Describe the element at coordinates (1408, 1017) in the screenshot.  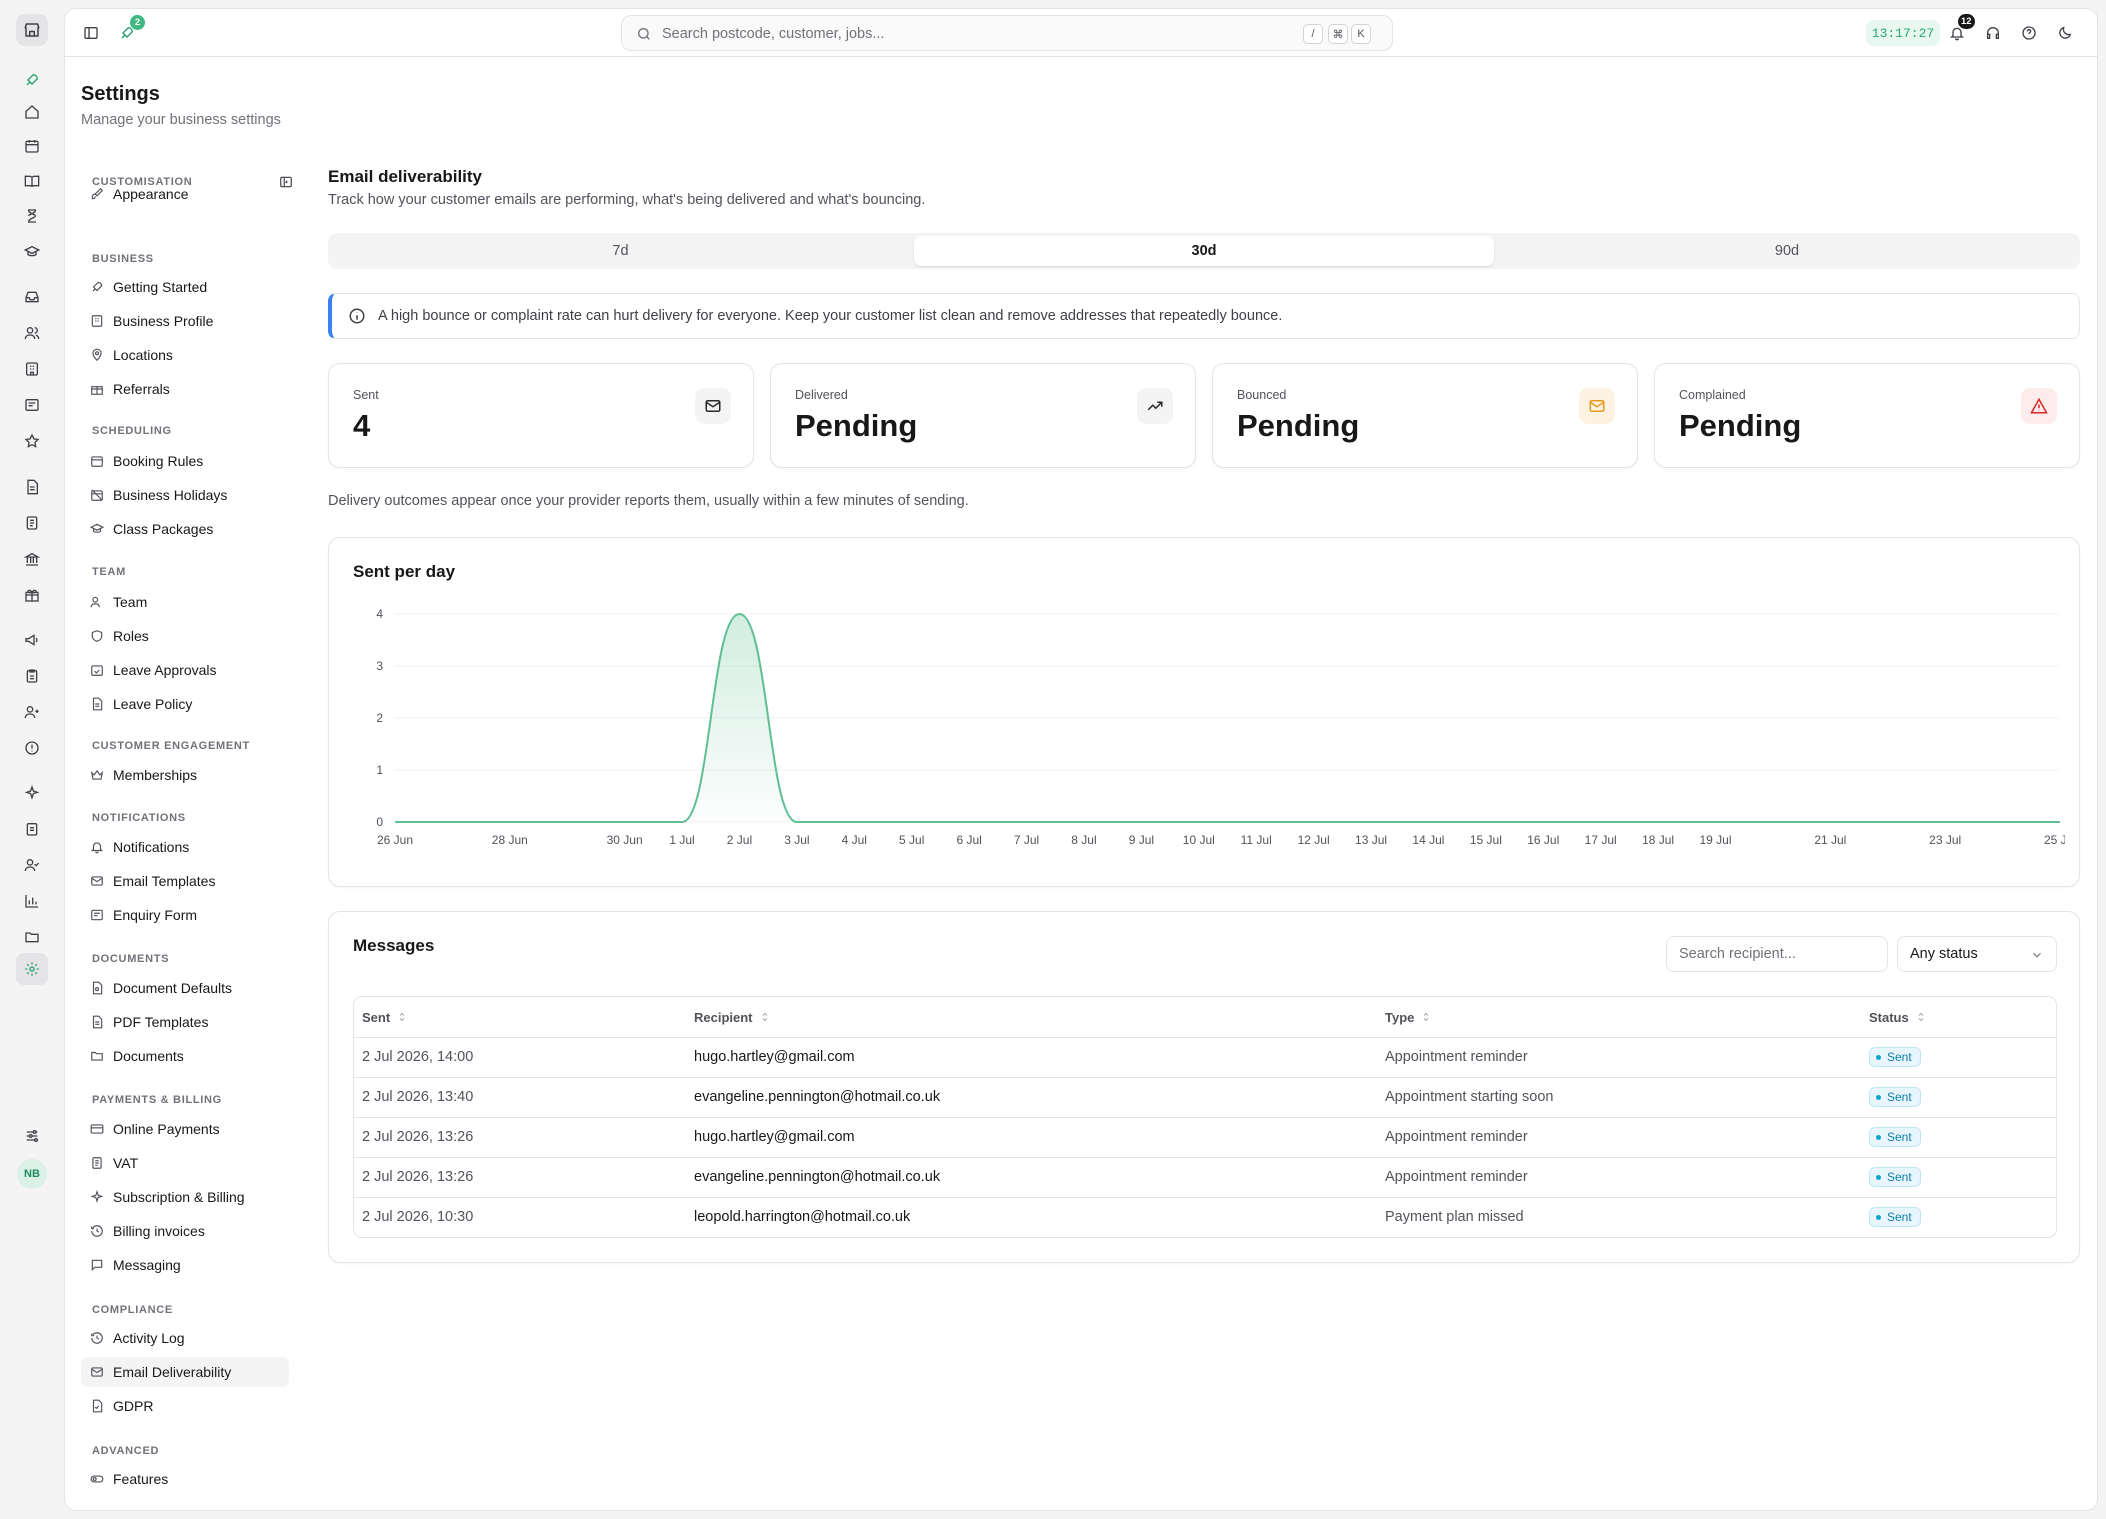
I see `column-header-type: Type` at that location.